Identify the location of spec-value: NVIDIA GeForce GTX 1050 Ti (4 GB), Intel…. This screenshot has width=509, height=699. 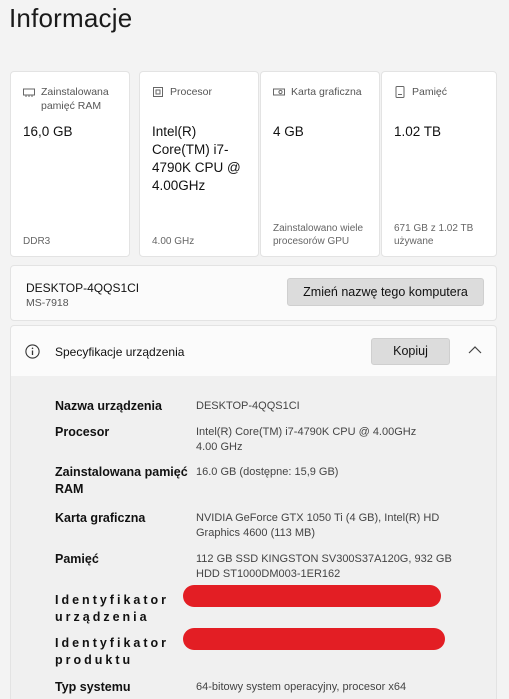
(318, 525).